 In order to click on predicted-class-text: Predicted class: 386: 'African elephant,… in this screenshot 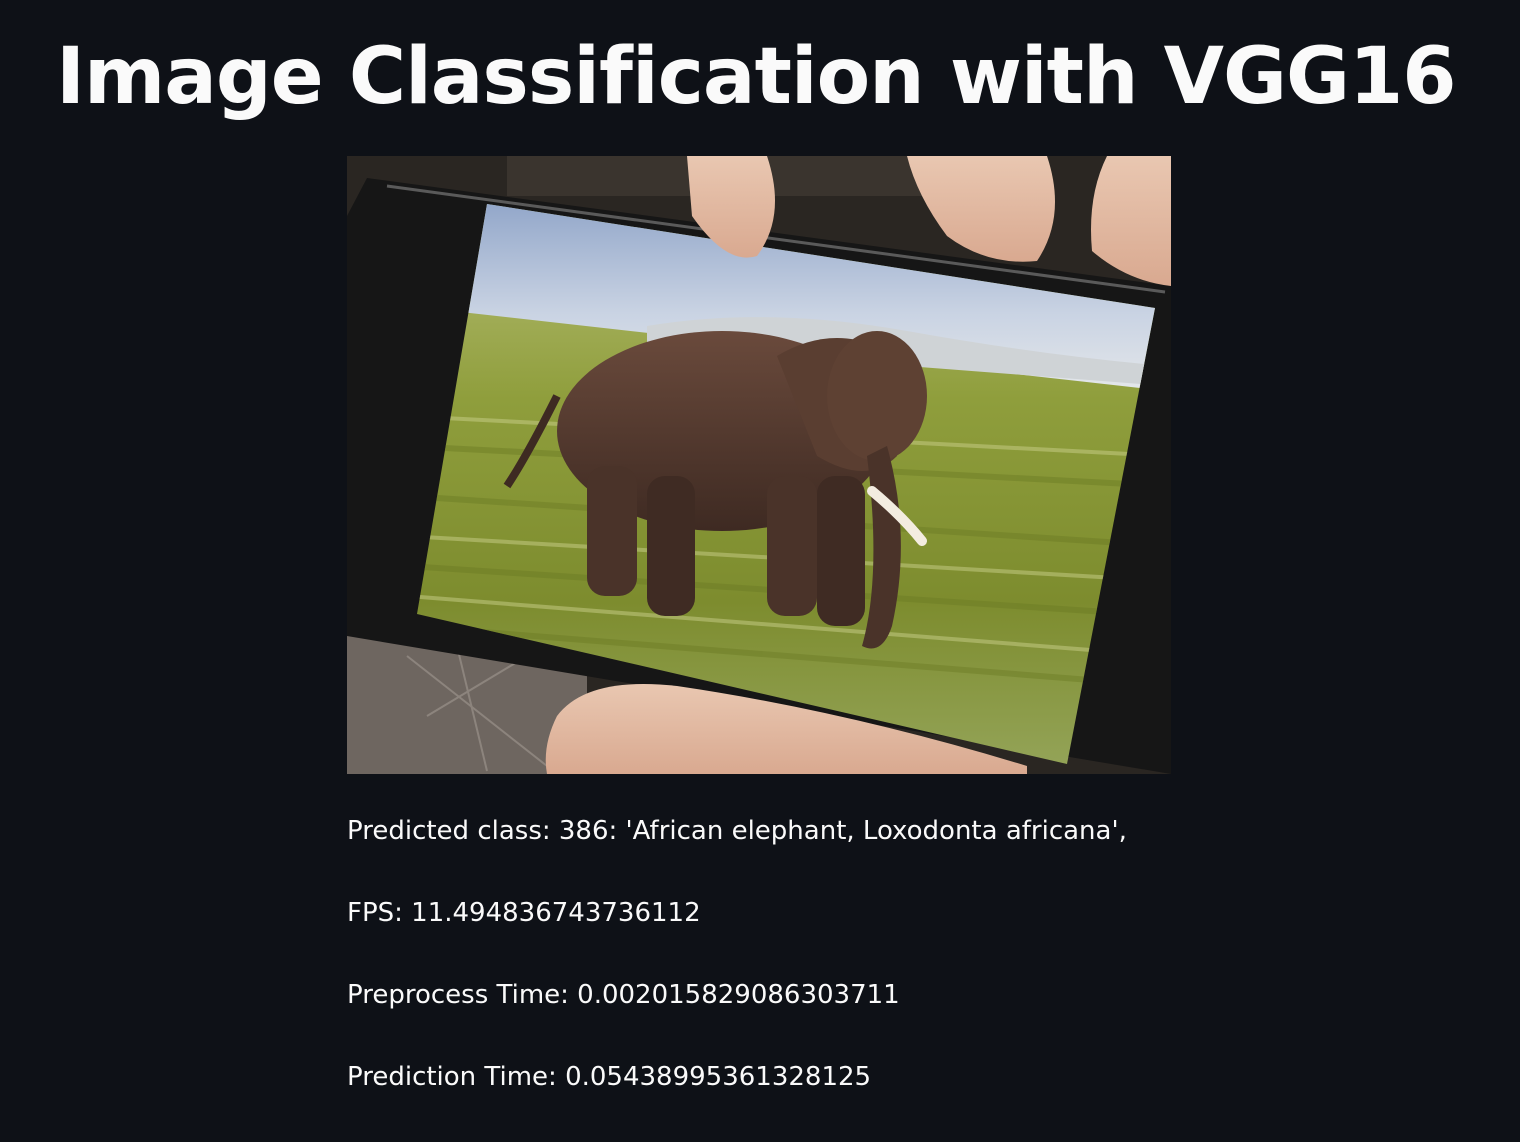, I will do `click(737, 831)`.